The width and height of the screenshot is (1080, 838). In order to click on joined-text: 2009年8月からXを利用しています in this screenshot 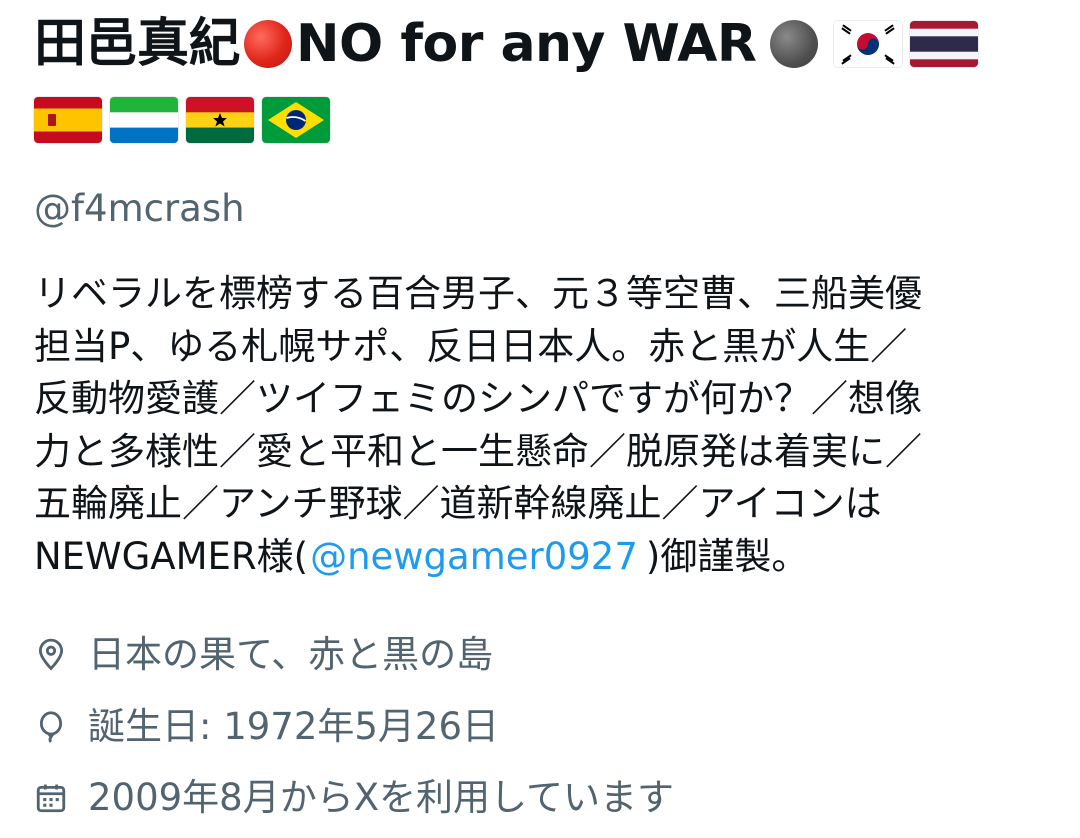, I will do `click(381, 797)`.